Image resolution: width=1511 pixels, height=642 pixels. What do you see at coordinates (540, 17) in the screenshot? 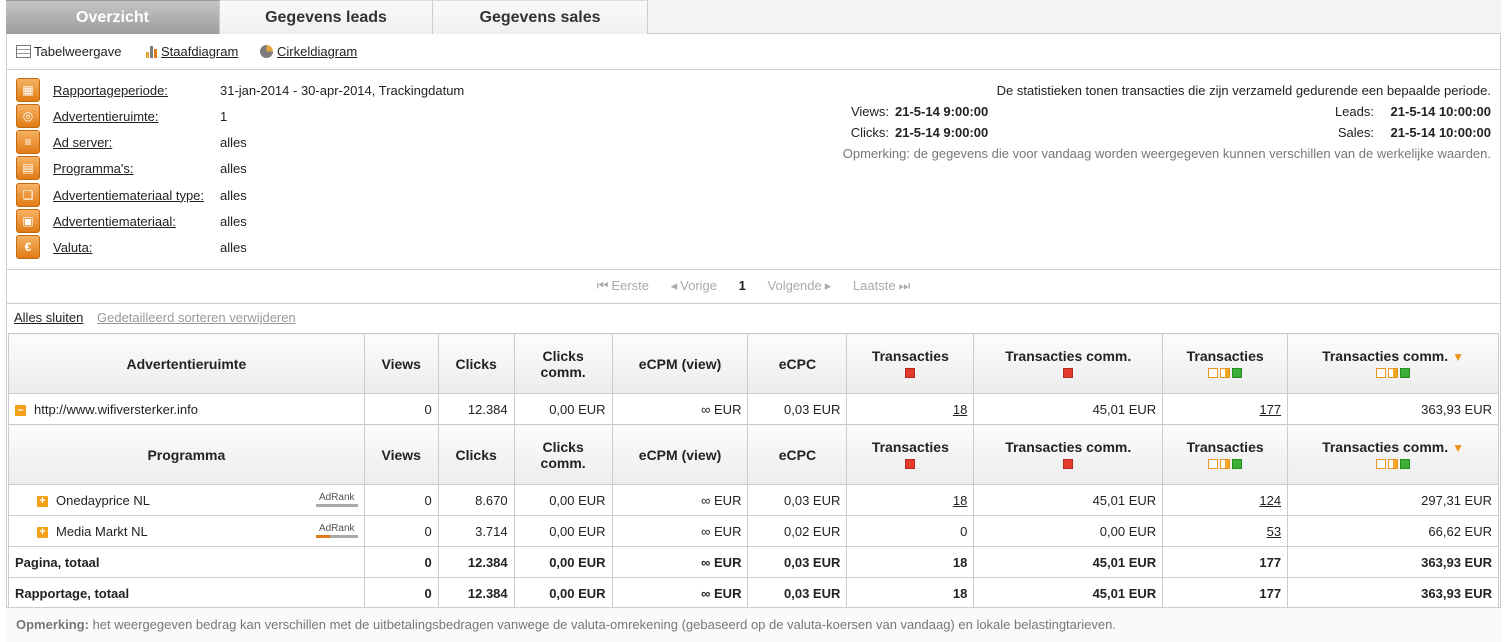
I see `tab-gegevens-sales: Gegevens sales` at bounding box center [540, 17].